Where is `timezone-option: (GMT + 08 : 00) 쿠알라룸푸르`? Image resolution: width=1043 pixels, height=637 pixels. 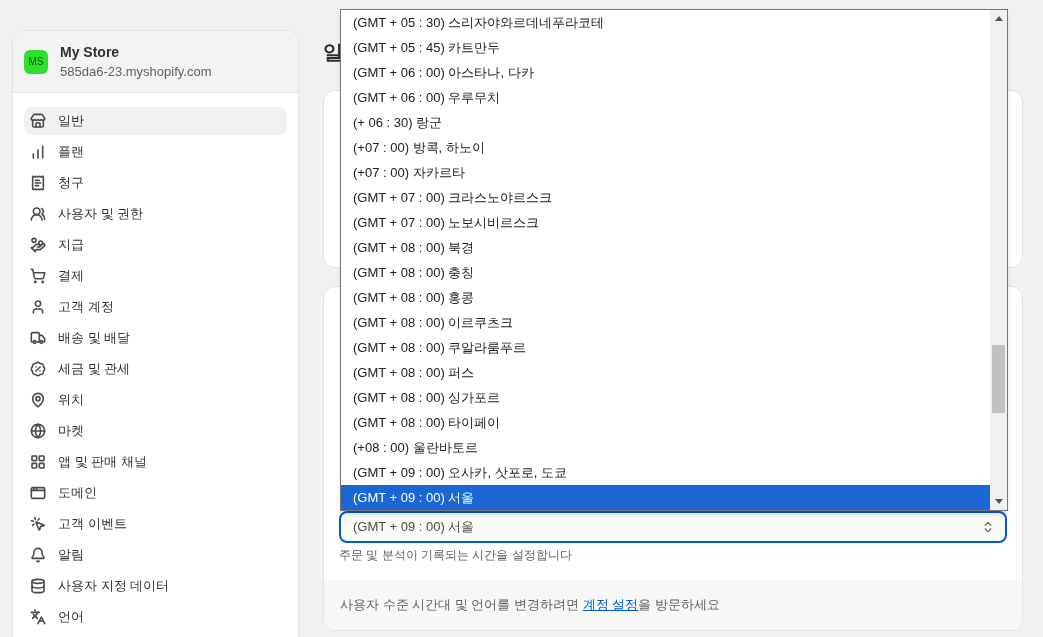 timezone-option: (GMT + 08 : 00) 쿠알라룸푸르 is located at coordinates (665, 347).